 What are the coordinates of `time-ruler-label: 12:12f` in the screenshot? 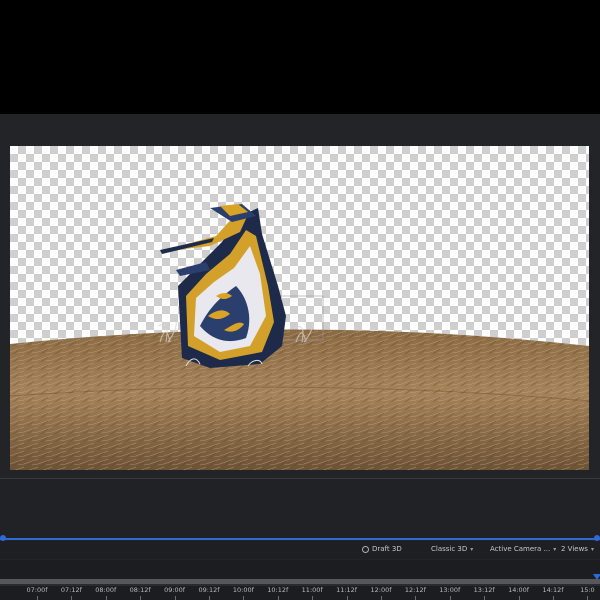 It's located at (415, 590).